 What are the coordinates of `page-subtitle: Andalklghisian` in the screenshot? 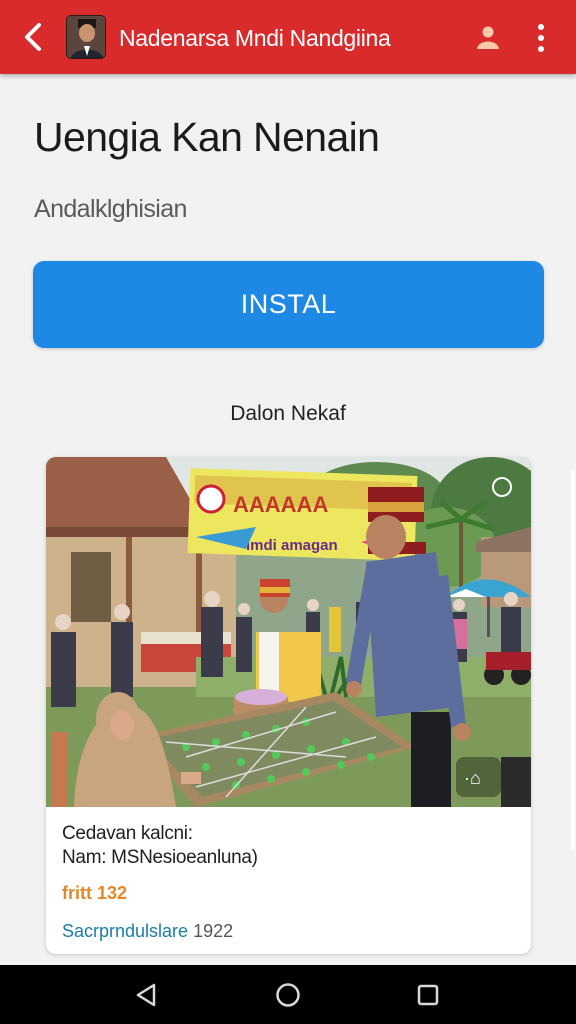 It's located at (110, 209).